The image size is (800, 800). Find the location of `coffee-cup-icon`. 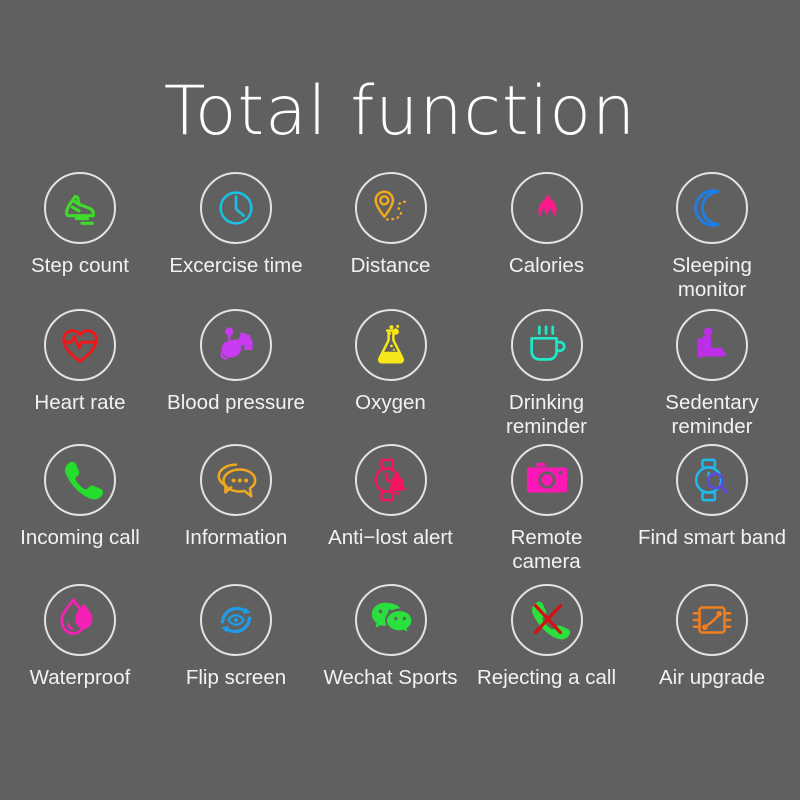

coffee-cup-icon is located at coordinates (547, 343).